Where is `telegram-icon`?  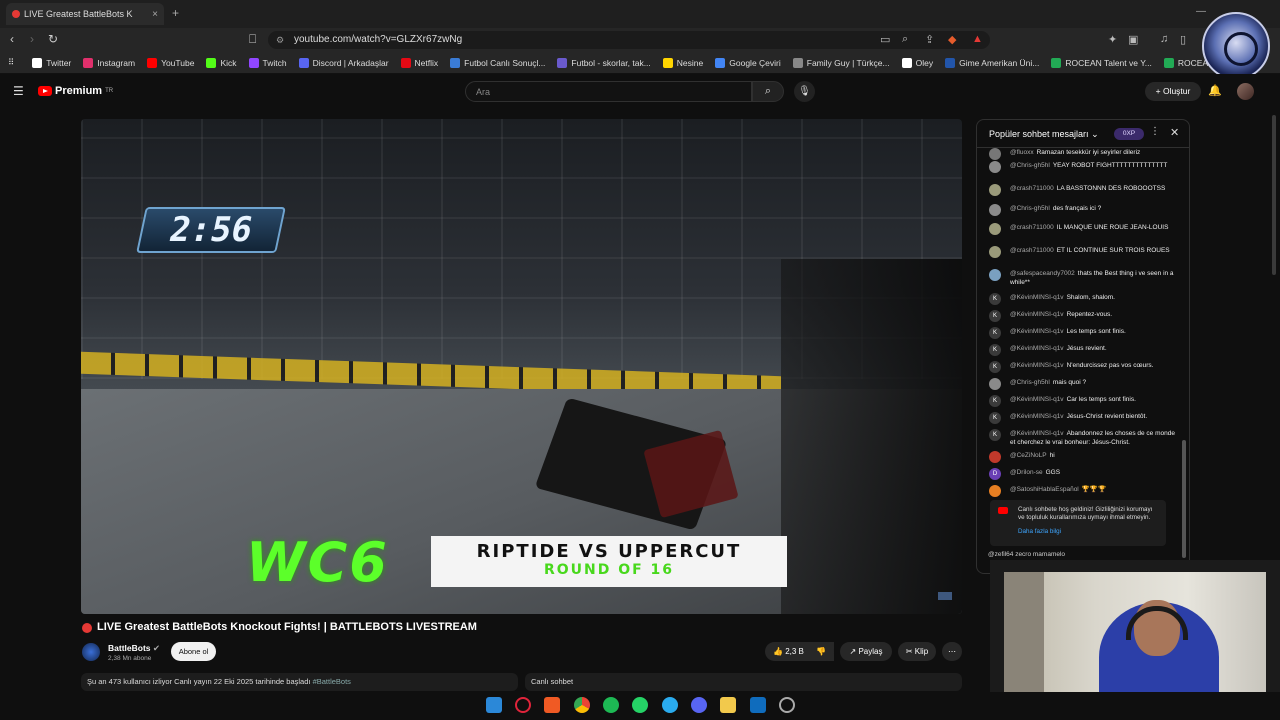
telegram-icon is located at coordinates (670, 705).